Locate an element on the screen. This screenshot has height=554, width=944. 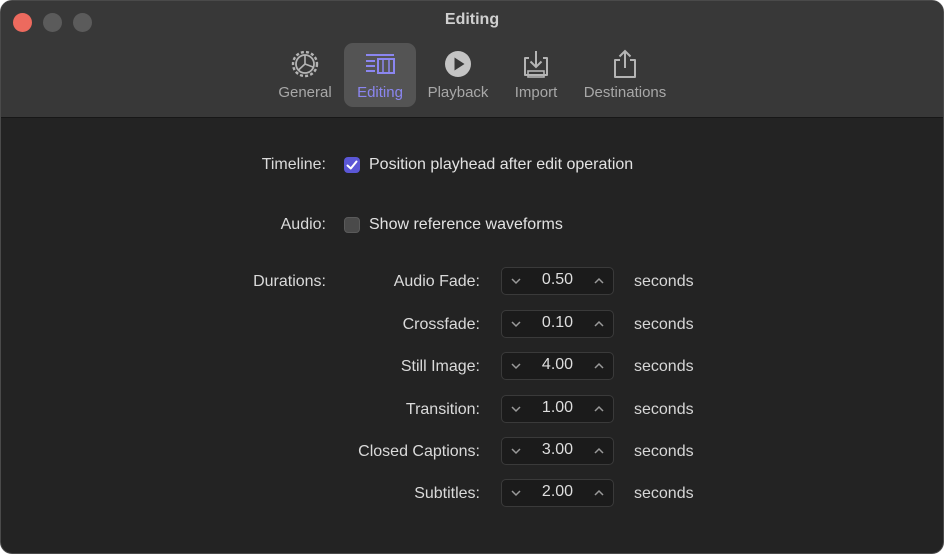
position-playhead-label: Position playhead after edit operation is located at coordinates (501, 165).